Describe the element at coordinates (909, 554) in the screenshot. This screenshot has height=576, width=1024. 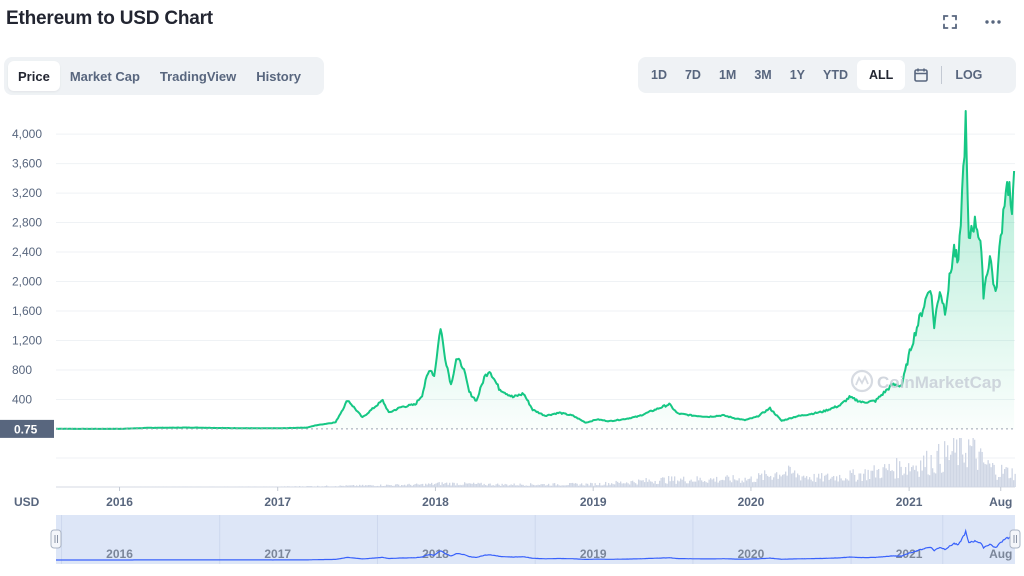
I see `navigator-tick-label: 2021` at that location.